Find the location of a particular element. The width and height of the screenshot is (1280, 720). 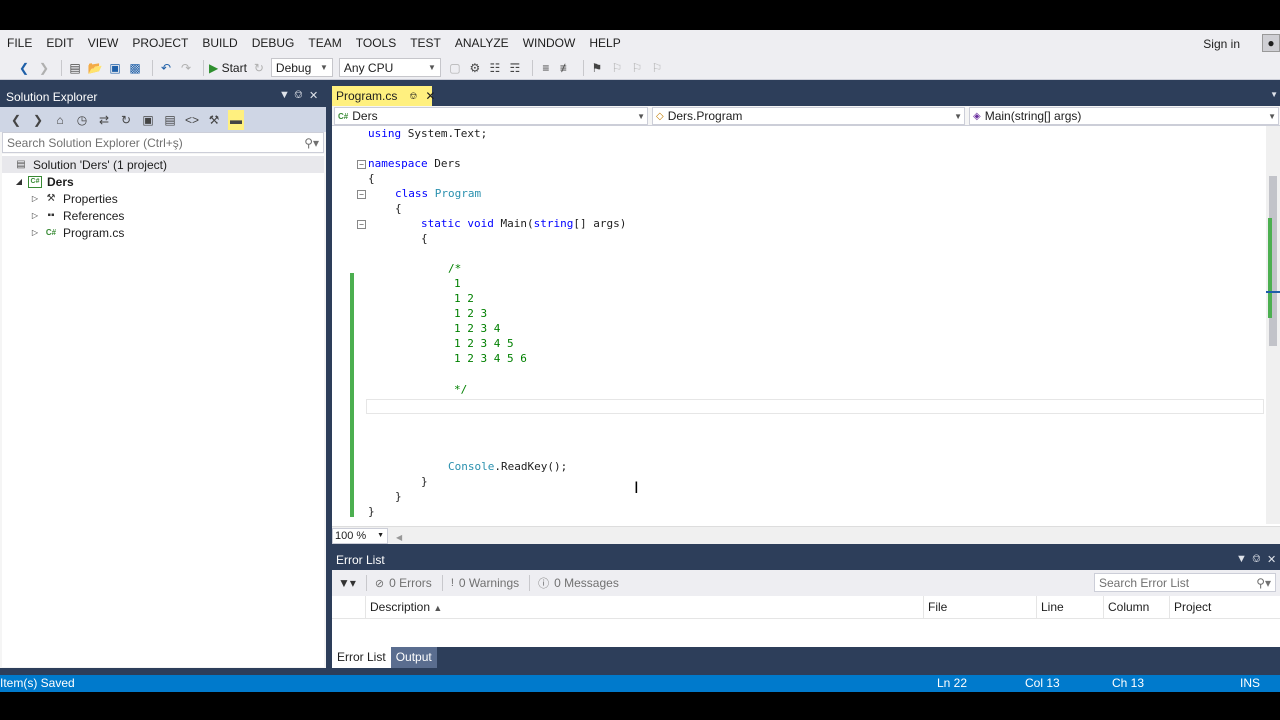

sync-icon: ⇄ is located at coordinates (104, 120).